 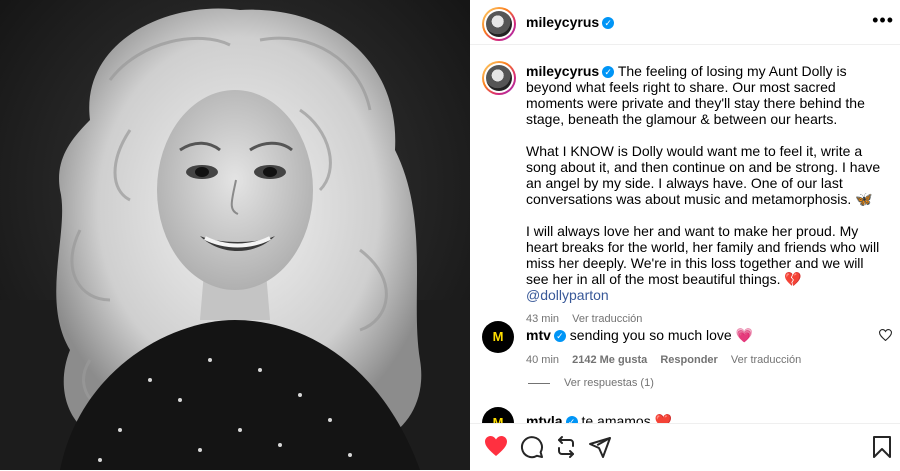 What do you see at coordinates (883, 20) in the screenshot?
I see `more-options-icon: •••` at bounding box center [883, 20].